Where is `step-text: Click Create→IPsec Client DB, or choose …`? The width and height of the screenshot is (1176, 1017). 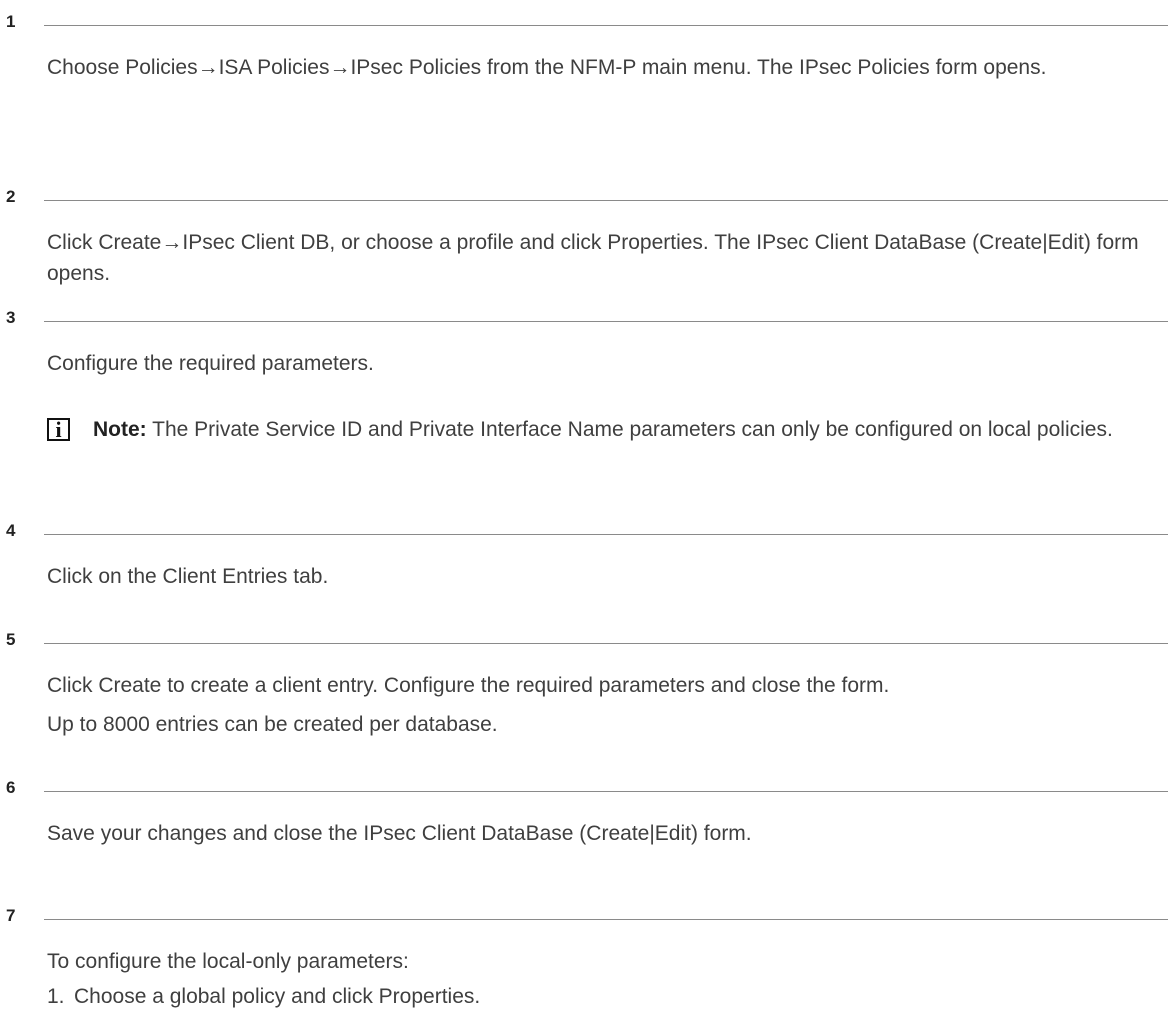
step-text: Click Create→IPsec Client DB, or choose … is located at coordinates (593, 258).